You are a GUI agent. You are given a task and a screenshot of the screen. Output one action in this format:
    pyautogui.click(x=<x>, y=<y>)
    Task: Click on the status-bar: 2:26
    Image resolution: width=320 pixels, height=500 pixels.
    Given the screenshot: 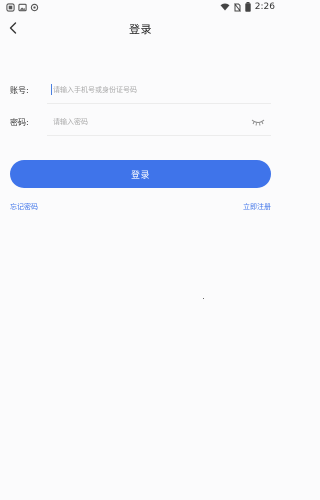 What is the action you would take?
    pyautogui.click(x=140, y=8)
    